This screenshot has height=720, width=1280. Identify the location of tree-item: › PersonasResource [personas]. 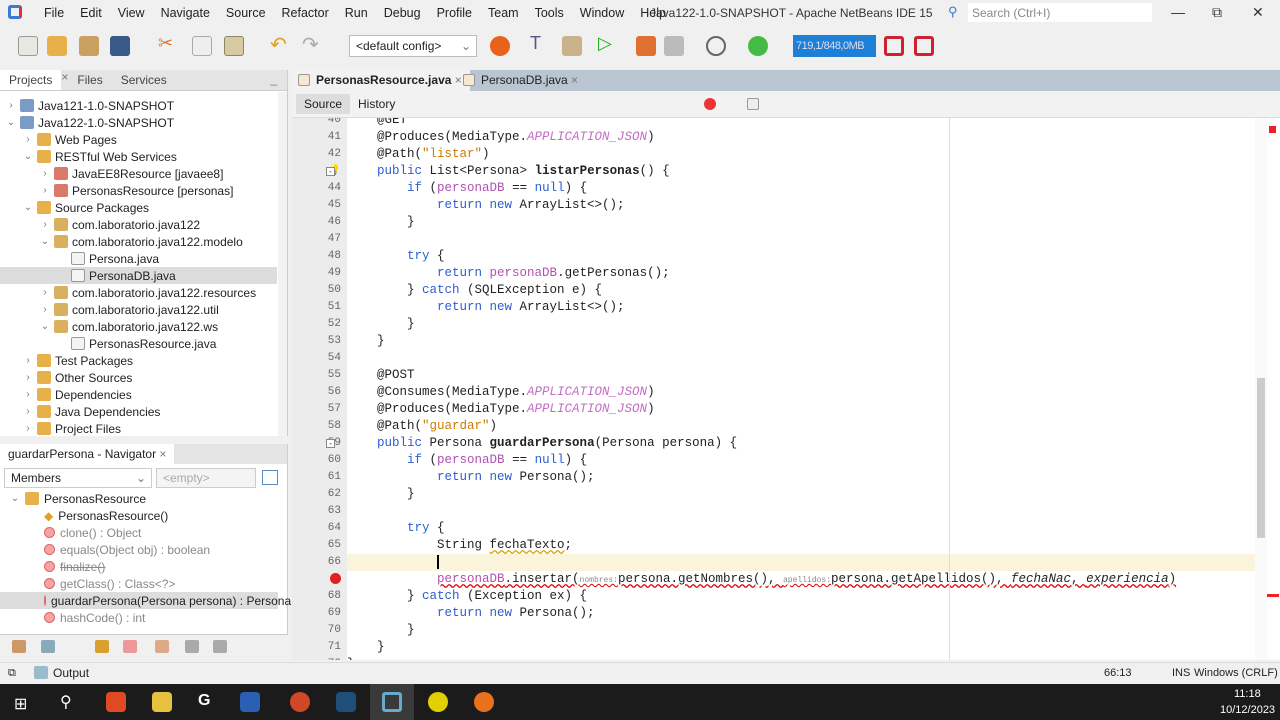
(136, 190).